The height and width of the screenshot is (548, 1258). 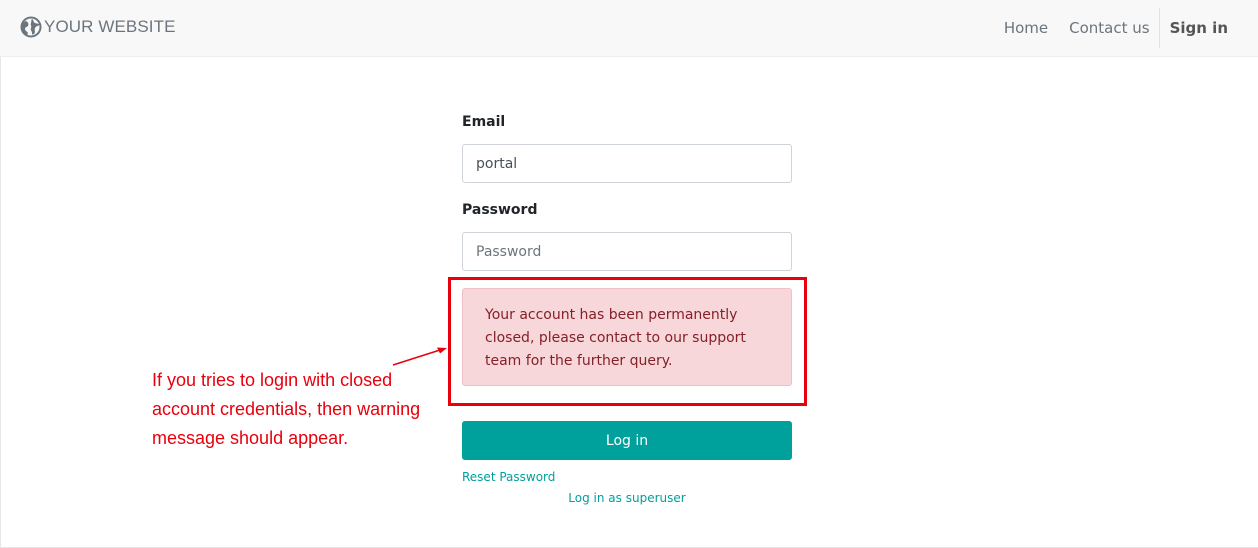 I want to click on login-button: Log in, so click(x=627, y=440).